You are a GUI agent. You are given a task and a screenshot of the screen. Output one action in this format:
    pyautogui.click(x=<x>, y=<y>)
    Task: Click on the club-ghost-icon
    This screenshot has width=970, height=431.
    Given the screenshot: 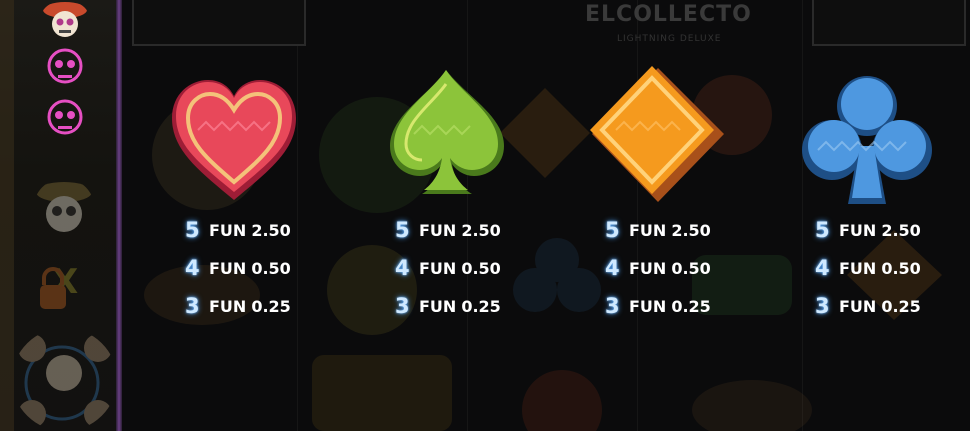 What is the action you would take?
    pyautogui.click(x=557, y=275)
    